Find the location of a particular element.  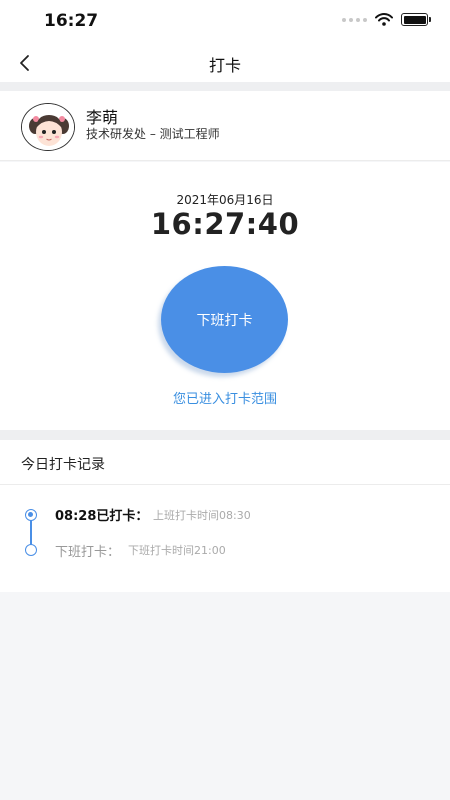

user-department: 技术研发处 – 测试工程师 is located at coordinates (153, 134).